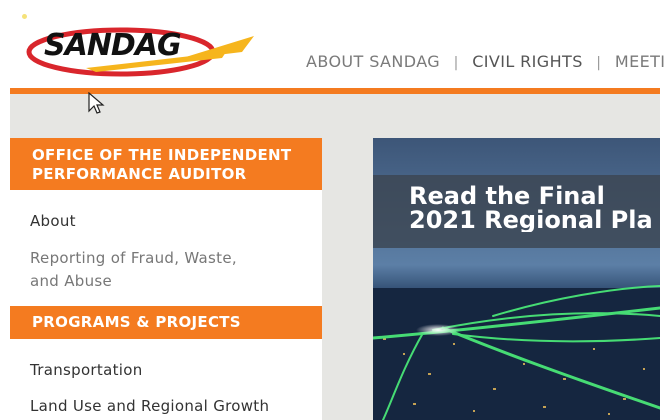 The height and width of the screenshot is (420, 666). What do you see at coordinates (96, 103) in the screenshot?
I see `mouse-pointer-icon` at bounding box center [96, 103].